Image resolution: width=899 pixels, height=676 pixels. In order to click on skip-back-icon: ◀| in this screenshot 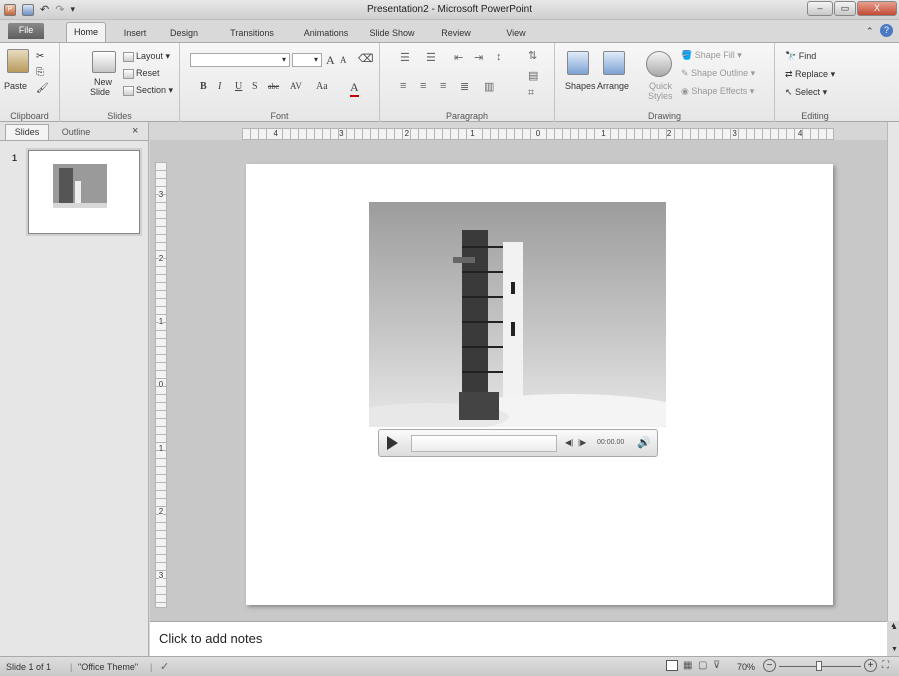, I will do `click(569, 442)`.